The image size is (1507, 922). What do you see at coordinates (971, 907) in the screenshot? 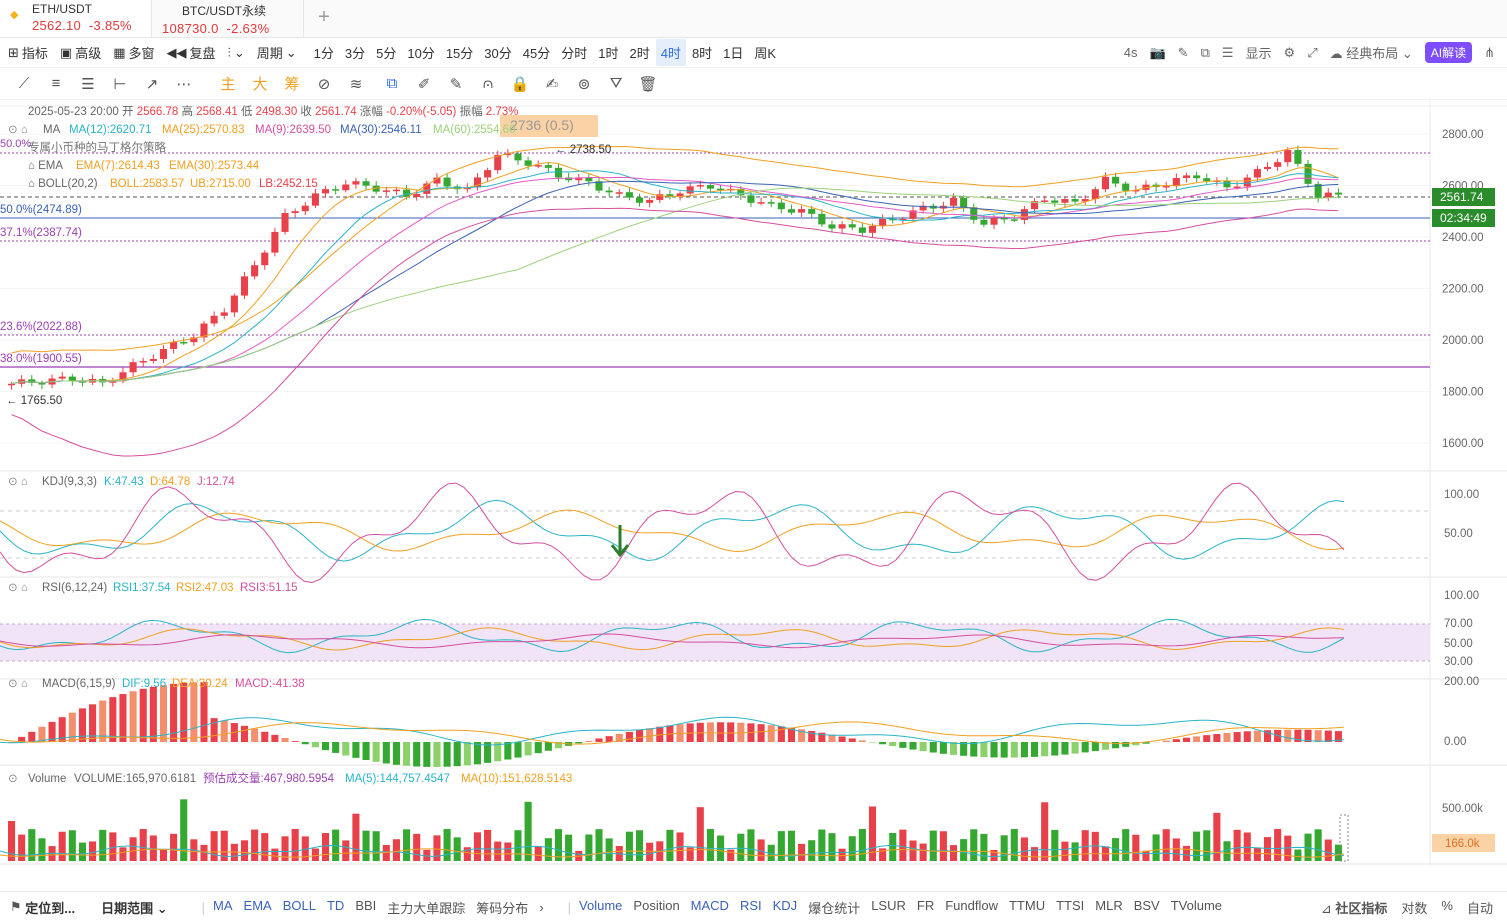
I see `sub-ind-8: Fundflow` at bounding box center [971, 907].